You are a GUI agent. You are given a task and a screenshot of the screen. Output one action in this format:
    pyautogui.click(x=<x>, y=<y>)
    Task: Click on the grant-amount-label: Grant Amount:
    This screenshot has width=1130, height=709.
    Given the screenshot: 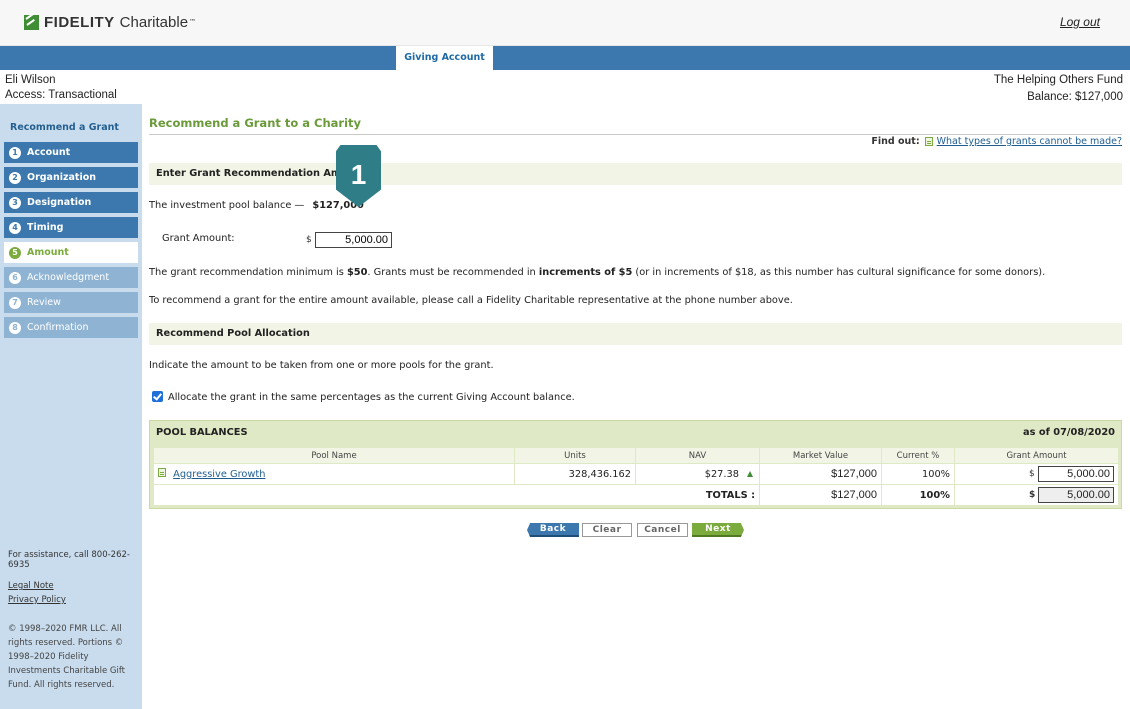 What is the action you would take?
    pyautogui.click(x=198, y=238)
    